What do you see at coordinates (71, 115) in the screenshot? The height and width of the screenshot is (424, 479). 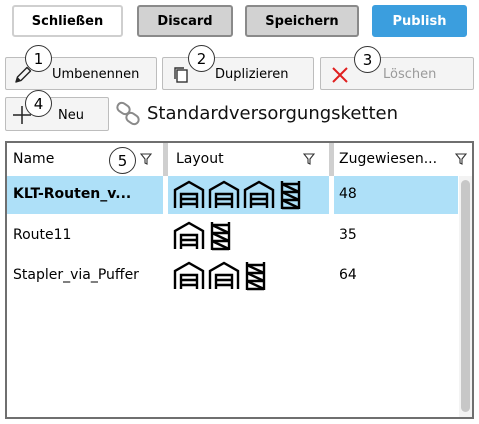 I see `new-label: Neu` at bounding box center [71, 115].